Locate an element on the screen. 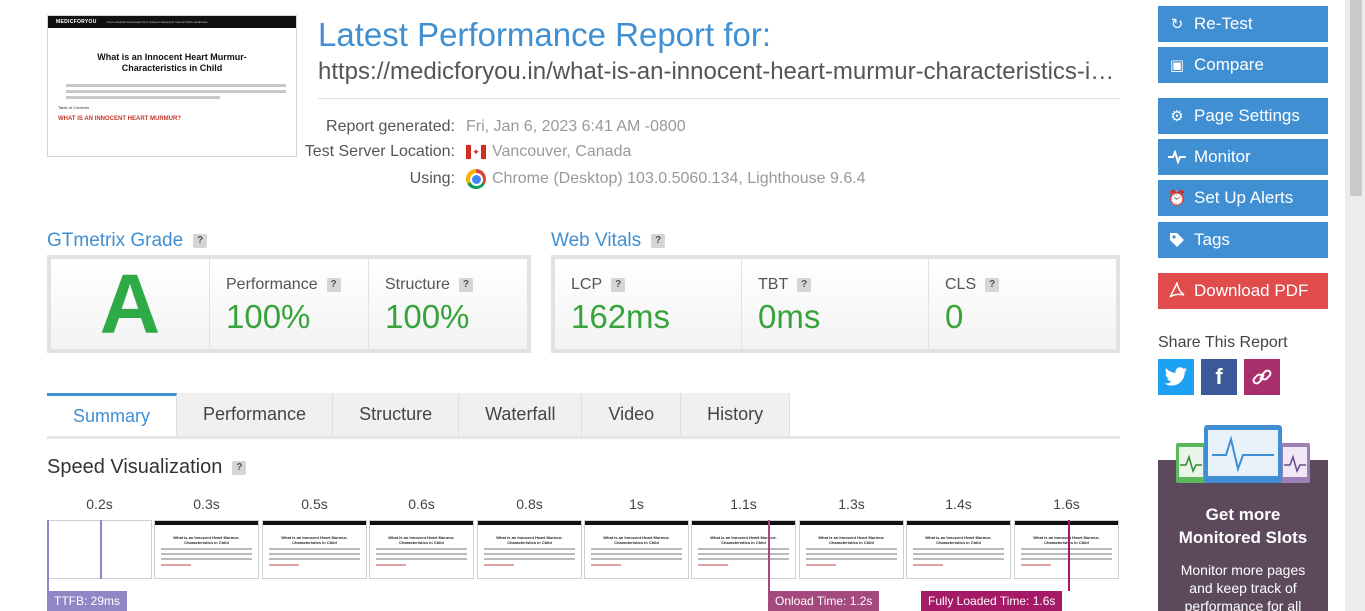 Image resolution: width=1365 pixels, height=611 pixels. twitter-share-button is located at coordinates (1176, 377).